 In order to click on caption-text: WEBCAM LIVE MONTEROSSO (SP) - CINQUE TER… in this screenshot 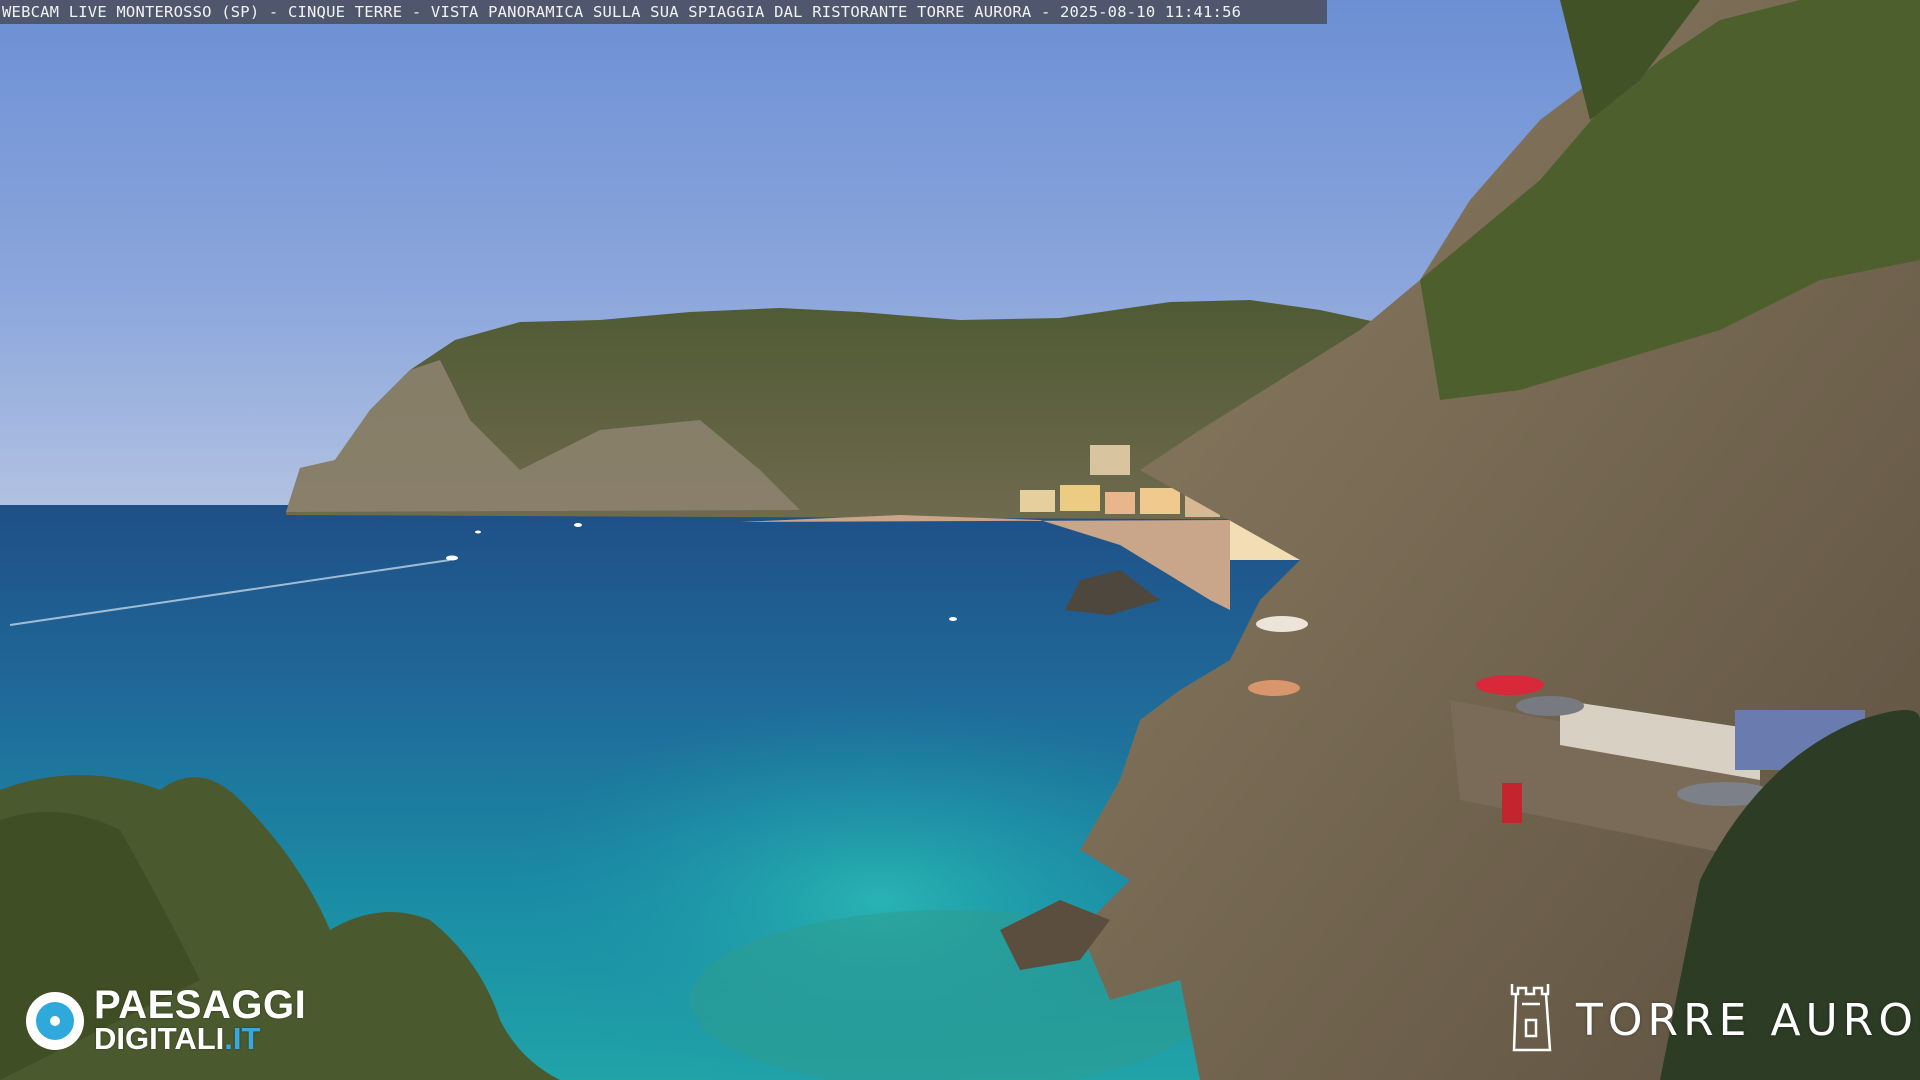, I will do `click(622, 12)`.